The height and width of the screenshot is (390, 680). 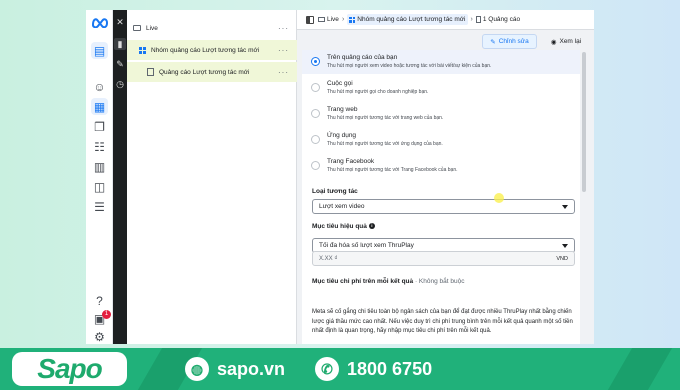 I want to click on phone-link: ✆ 1800 6750, so click(x=373, y=369).